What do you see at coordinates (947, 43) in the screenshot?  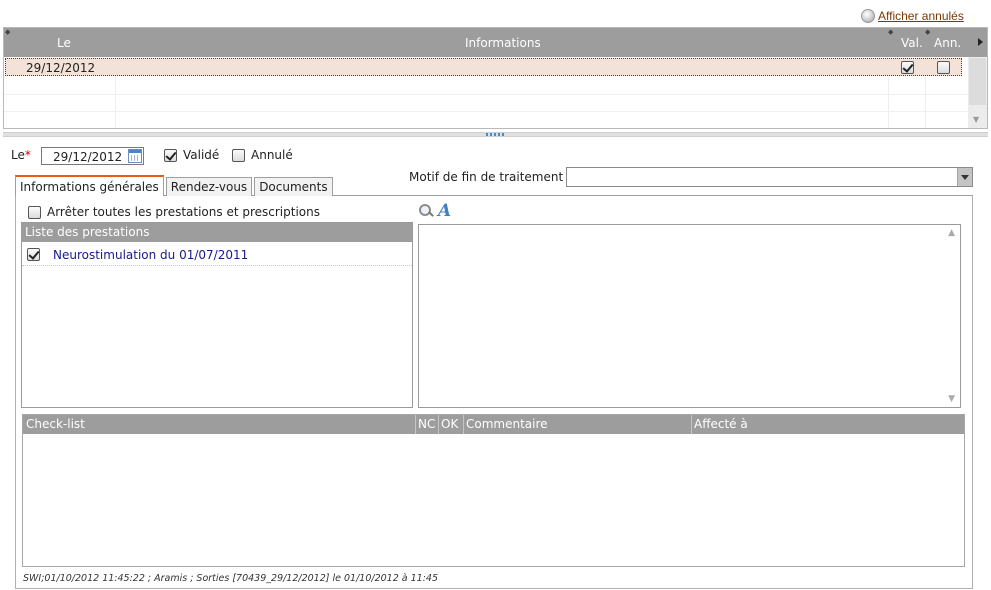 I see `column-header-ann: Ann.` at bounding box center [947, 43].